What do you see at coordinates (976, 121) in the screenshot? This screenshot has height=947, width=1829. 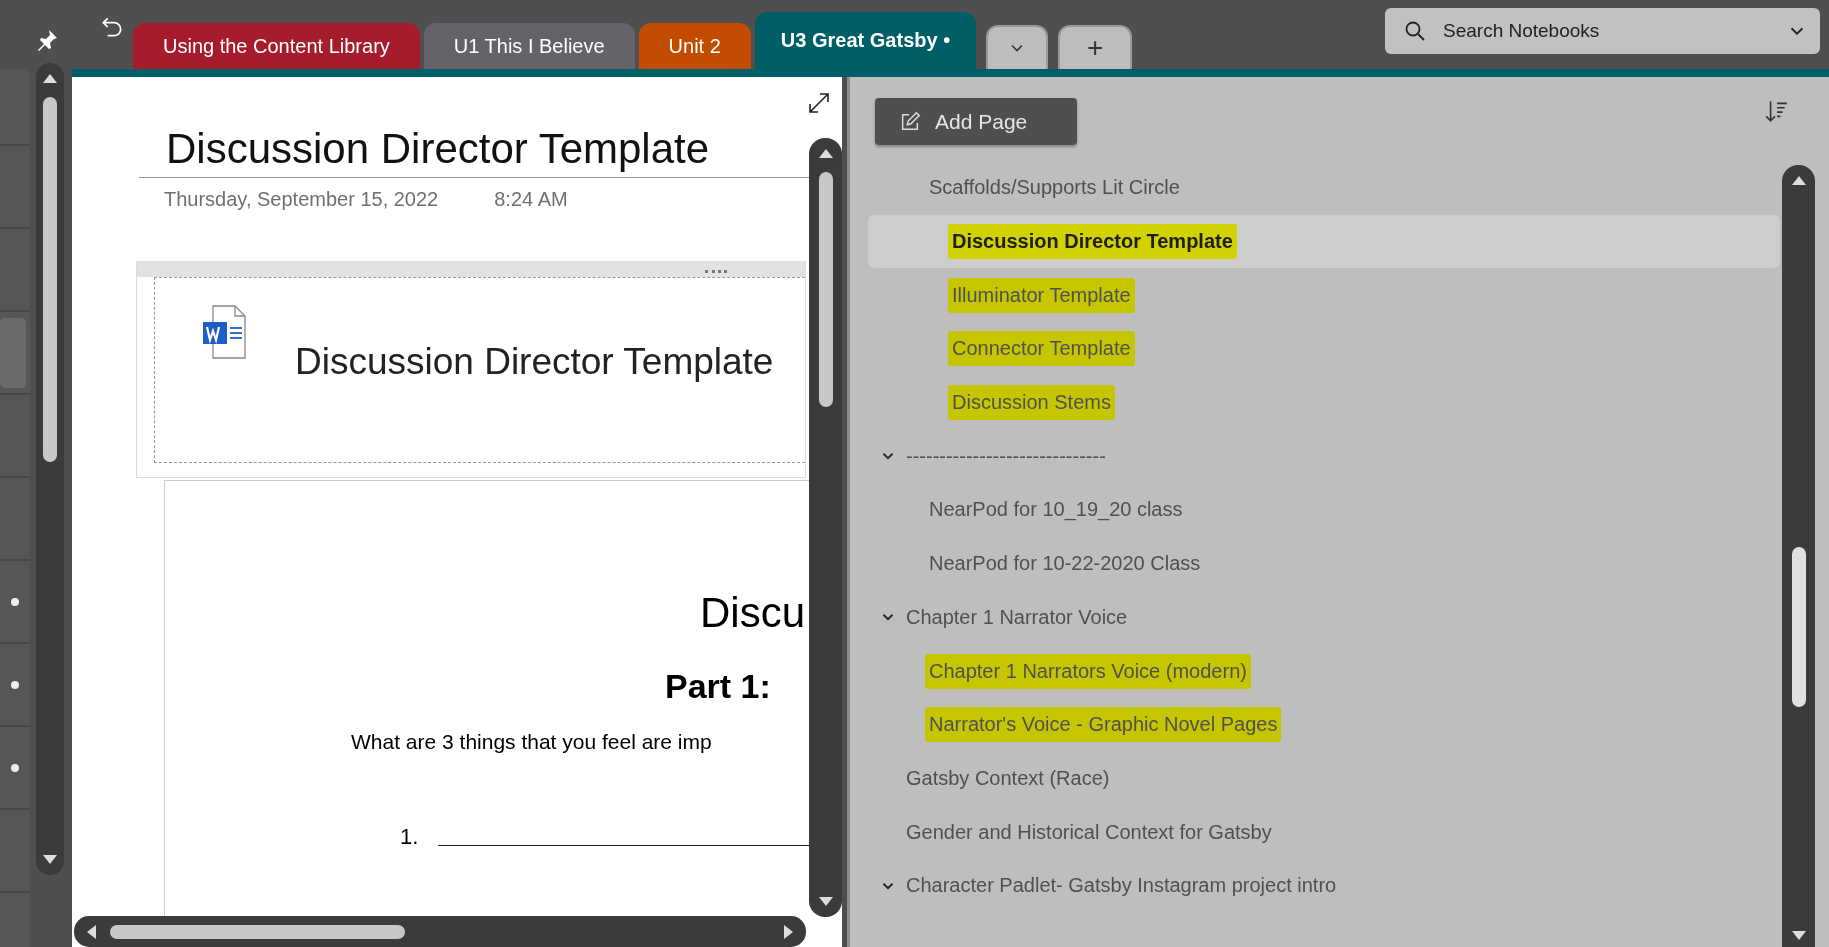 I see `add-page-button: Add Page` at bounding box center [976, 121].